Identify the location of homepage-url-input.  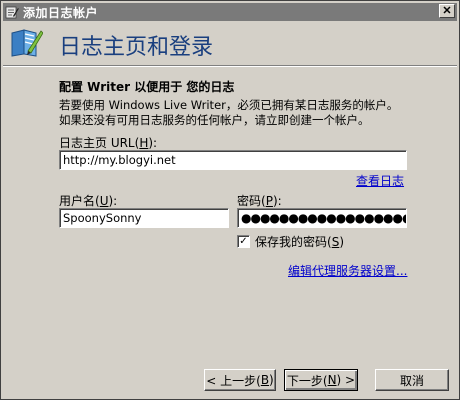
(233, 160).